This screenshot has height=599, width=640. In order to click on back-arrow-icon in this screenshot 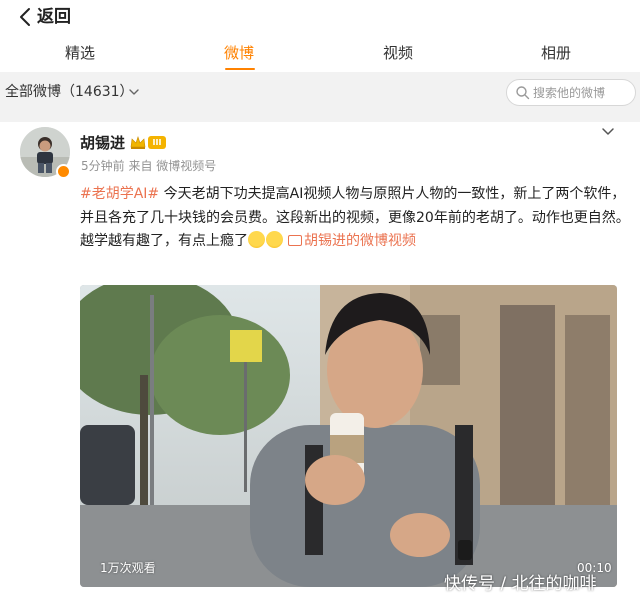, I will do `click(26, 17)`.